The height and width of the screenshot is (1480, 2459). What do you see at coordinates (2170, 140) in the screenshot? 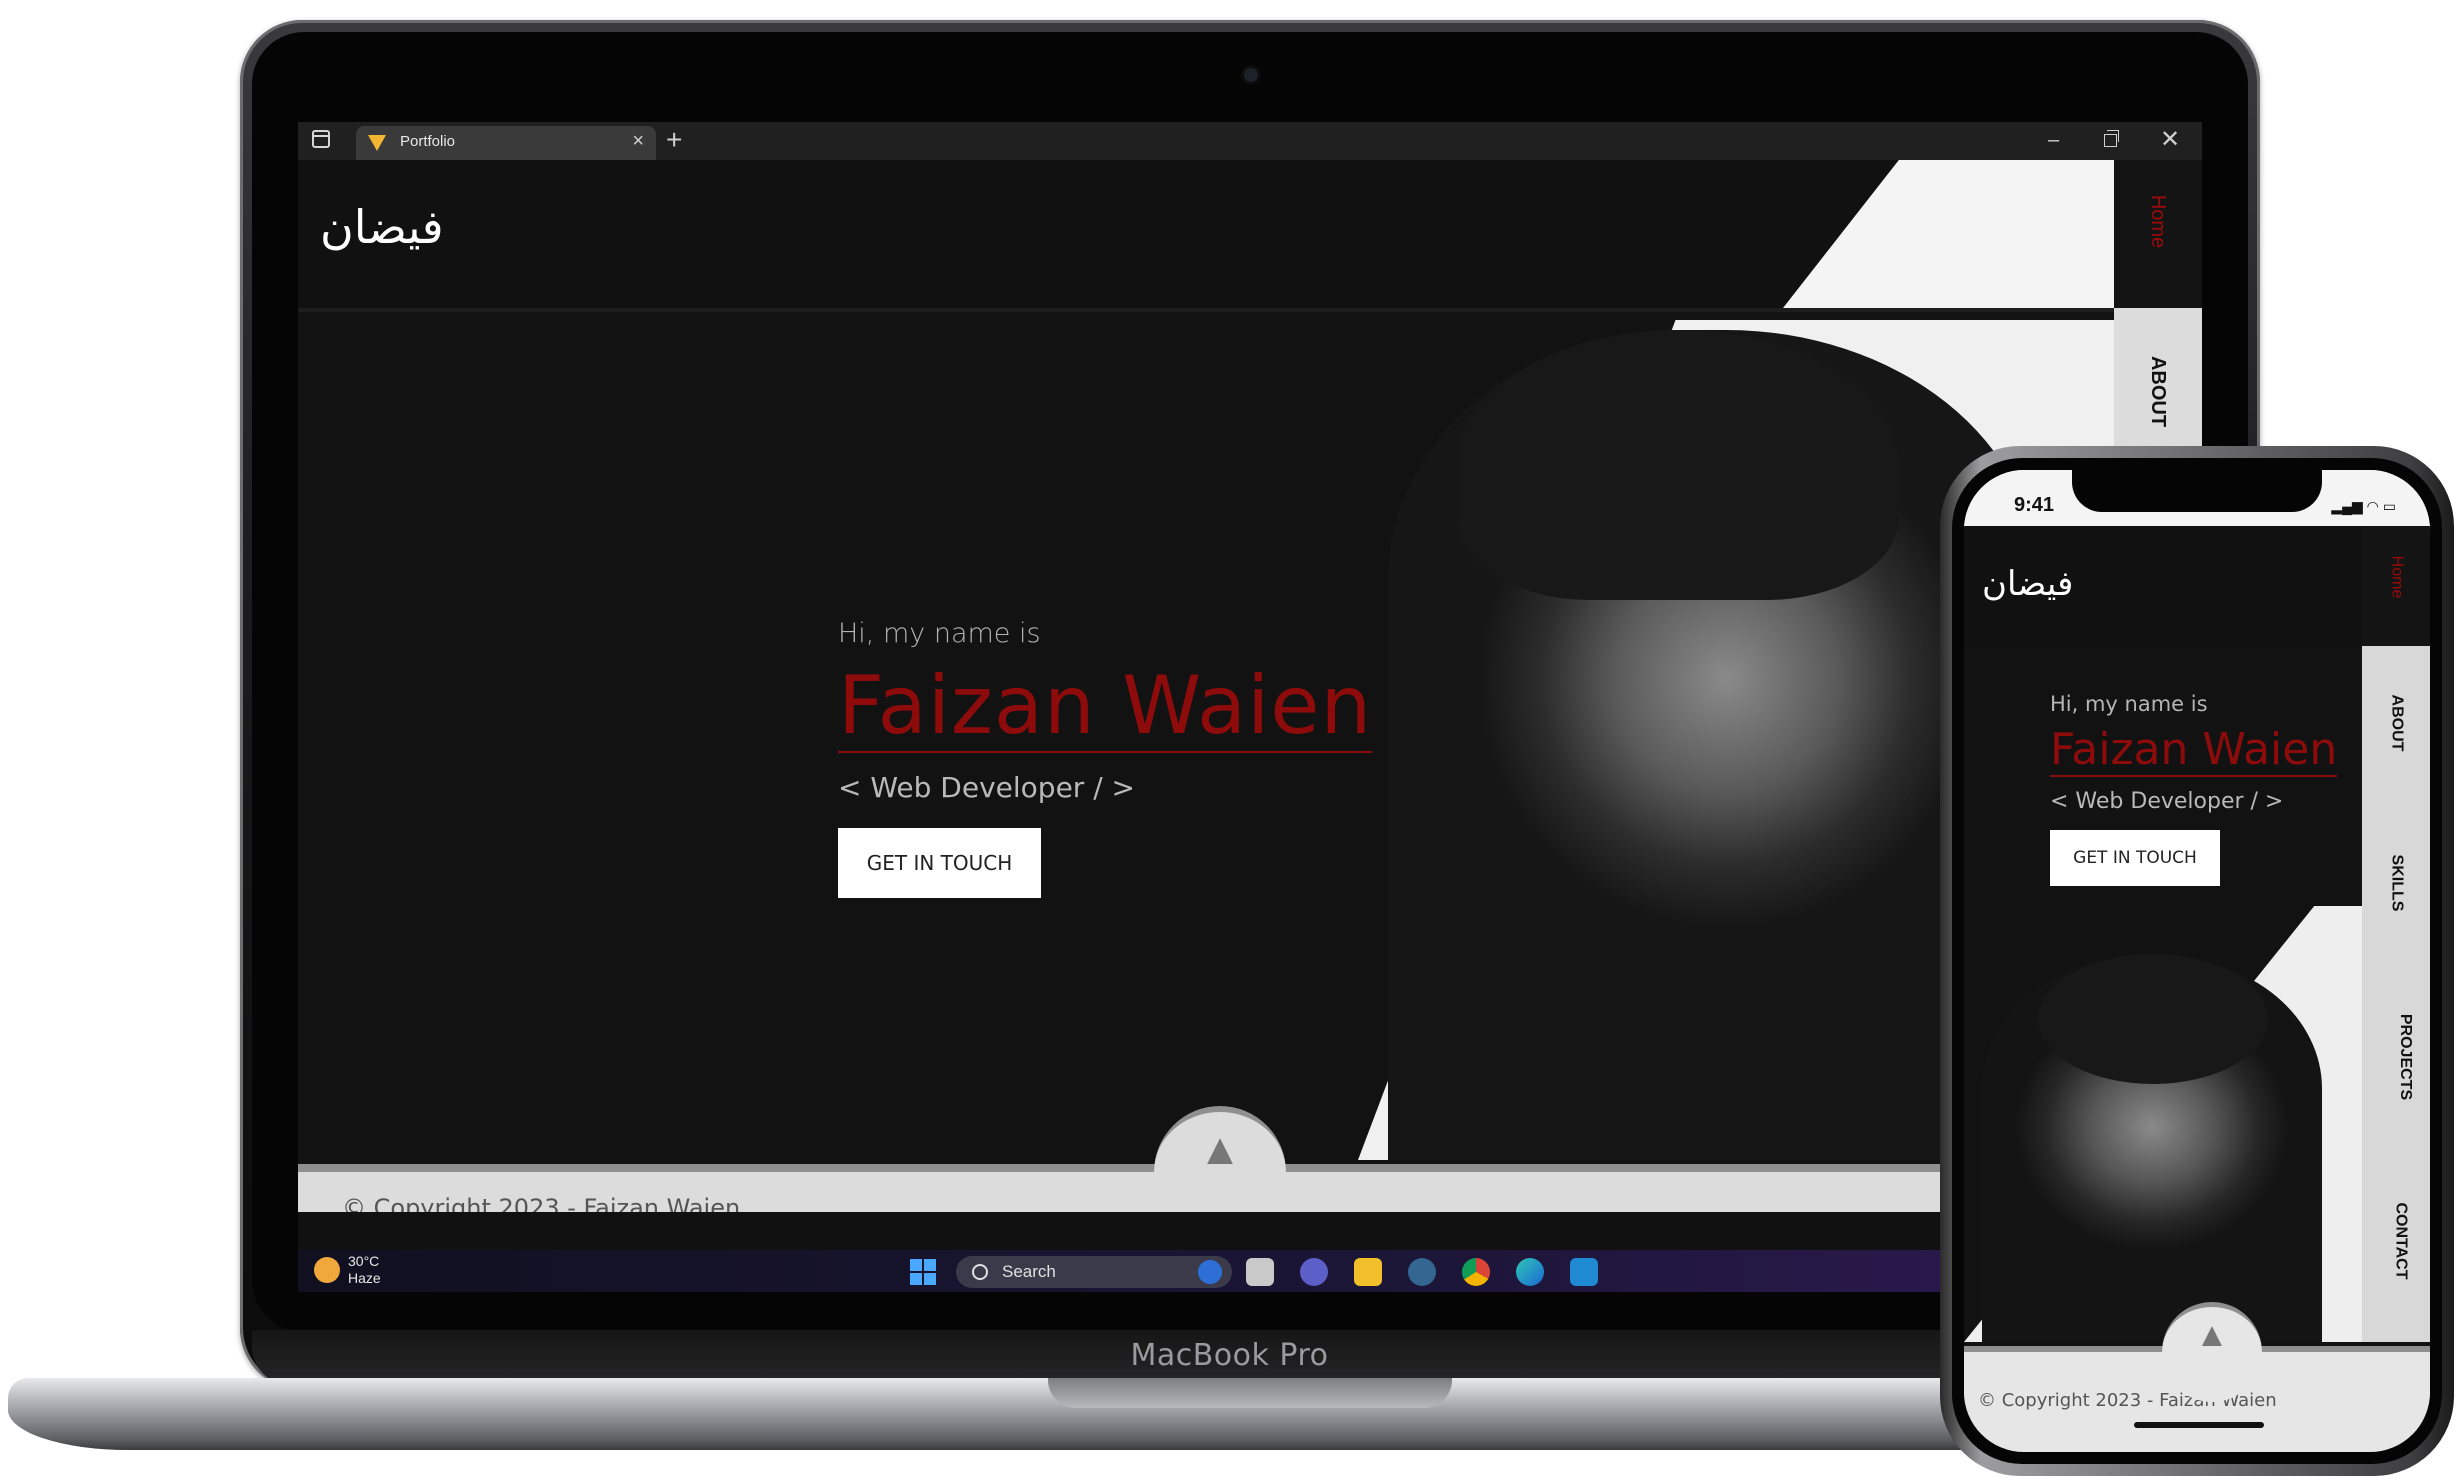
I see `close-window-button: ✕` at bounding box center [2170, 140].